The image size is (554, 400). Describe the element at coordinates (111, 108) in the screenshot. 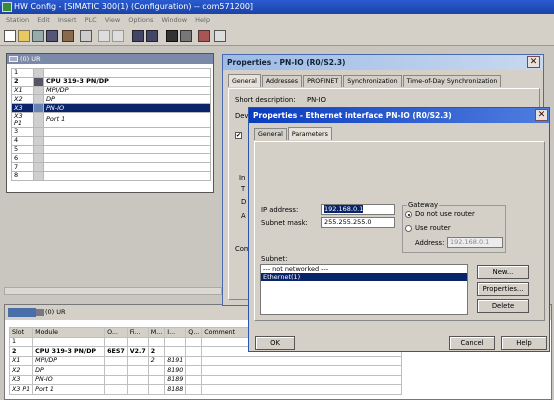

I see `rack-row-selected: X3 PN-IO` at that location.